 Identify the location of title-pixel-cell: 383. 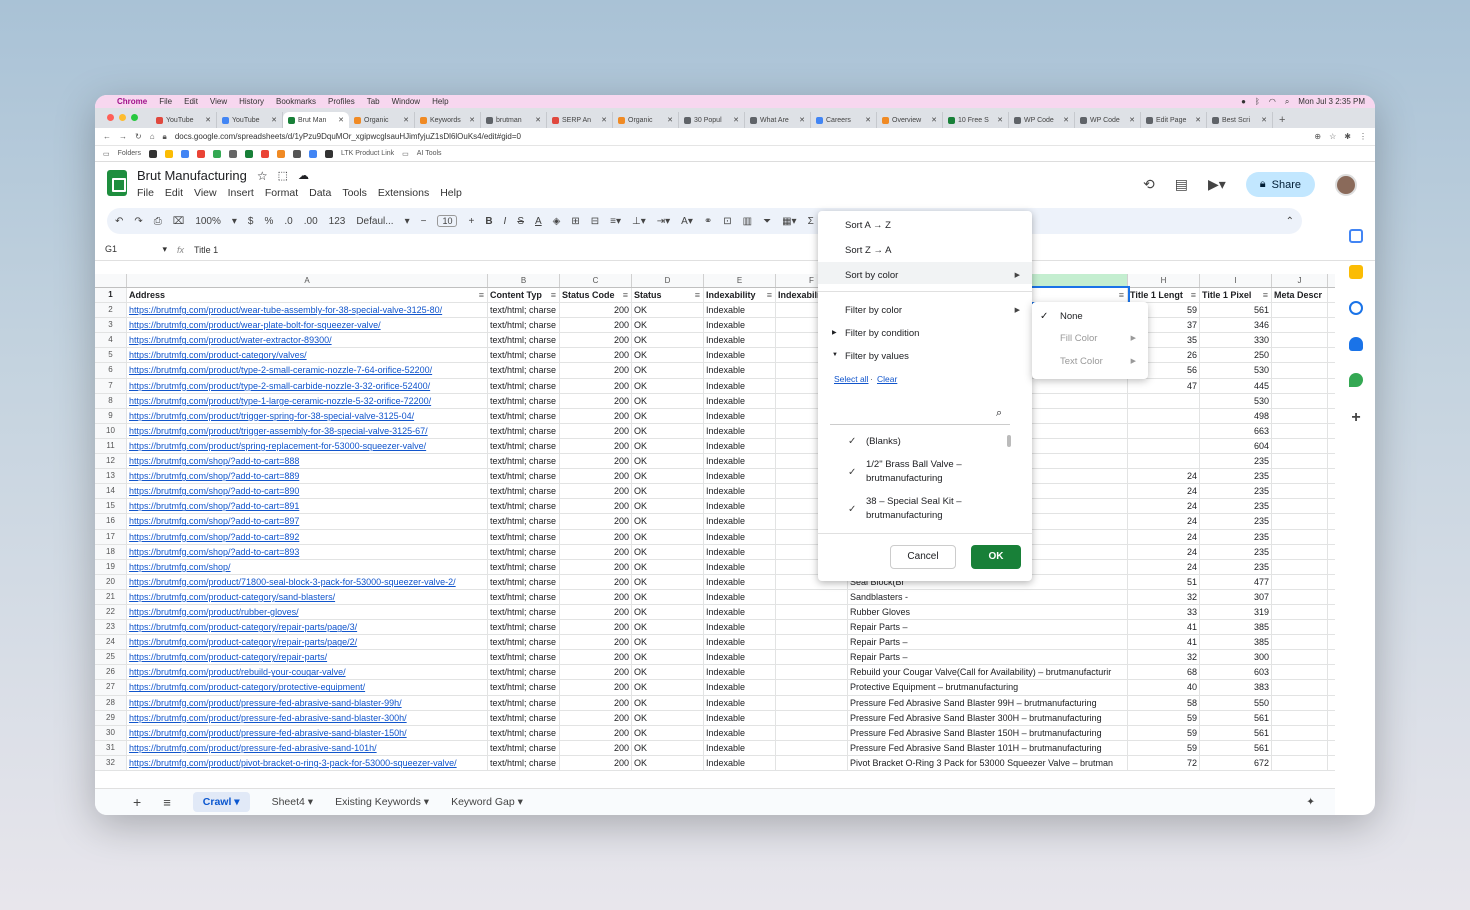
(1236, 687).